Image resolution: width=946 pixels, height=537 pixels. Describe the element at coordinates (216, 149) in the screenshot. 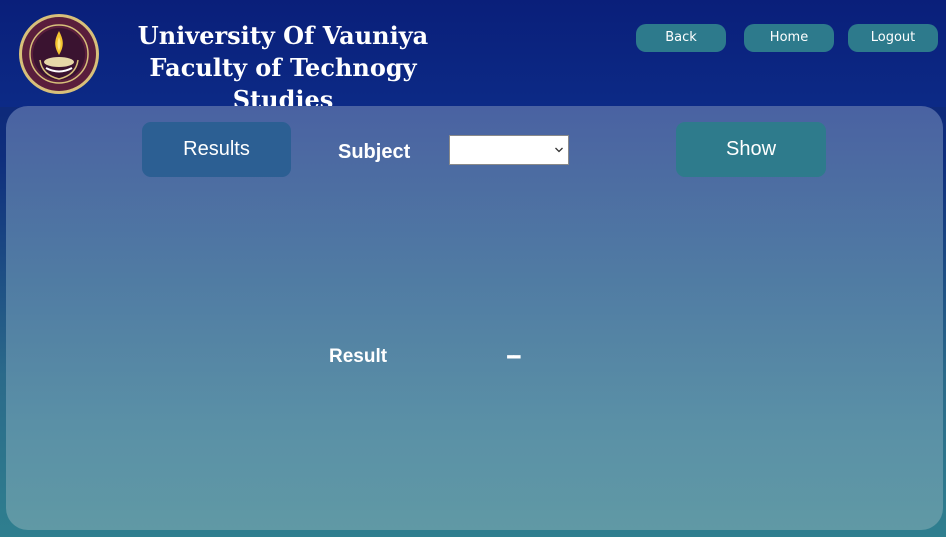

I see `results-button: Results` at that location.